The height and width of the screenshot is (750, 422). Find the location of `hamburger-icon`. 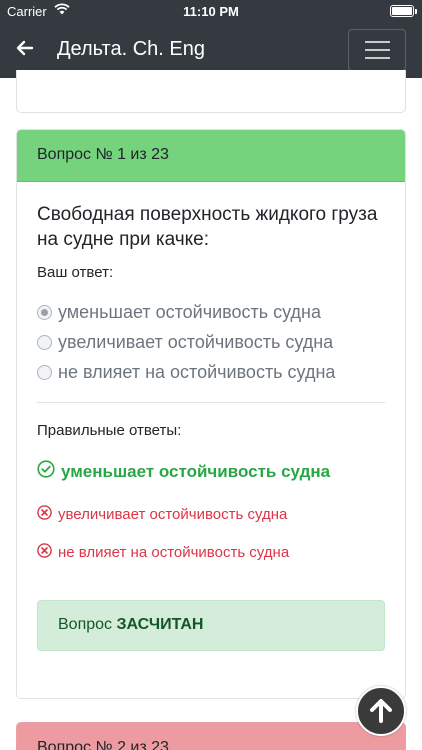

hamburger-icon is located at coordinates (377, 42).